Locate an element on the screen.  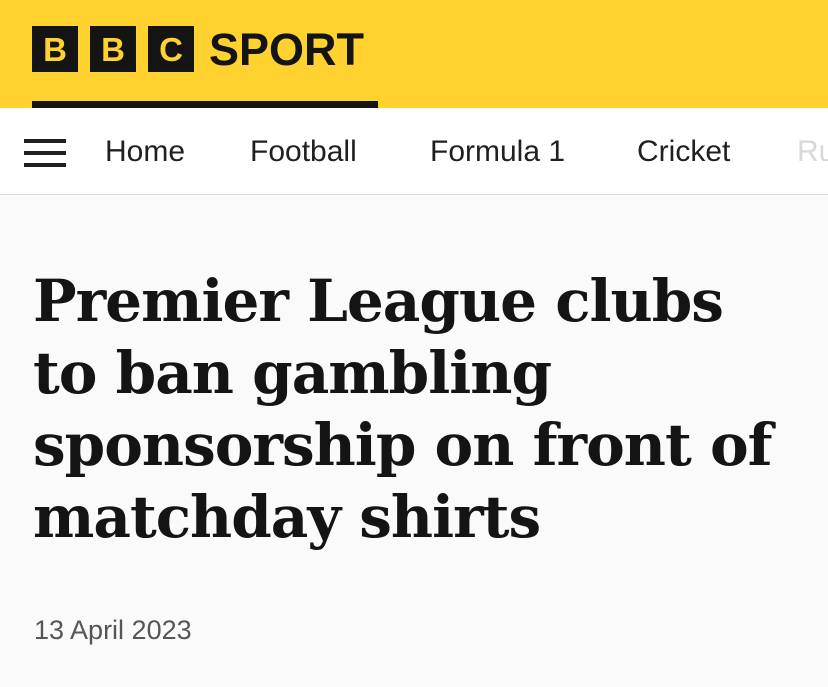
nav-item-formula-1: Formula 1 is located at coordinates (497, 152).